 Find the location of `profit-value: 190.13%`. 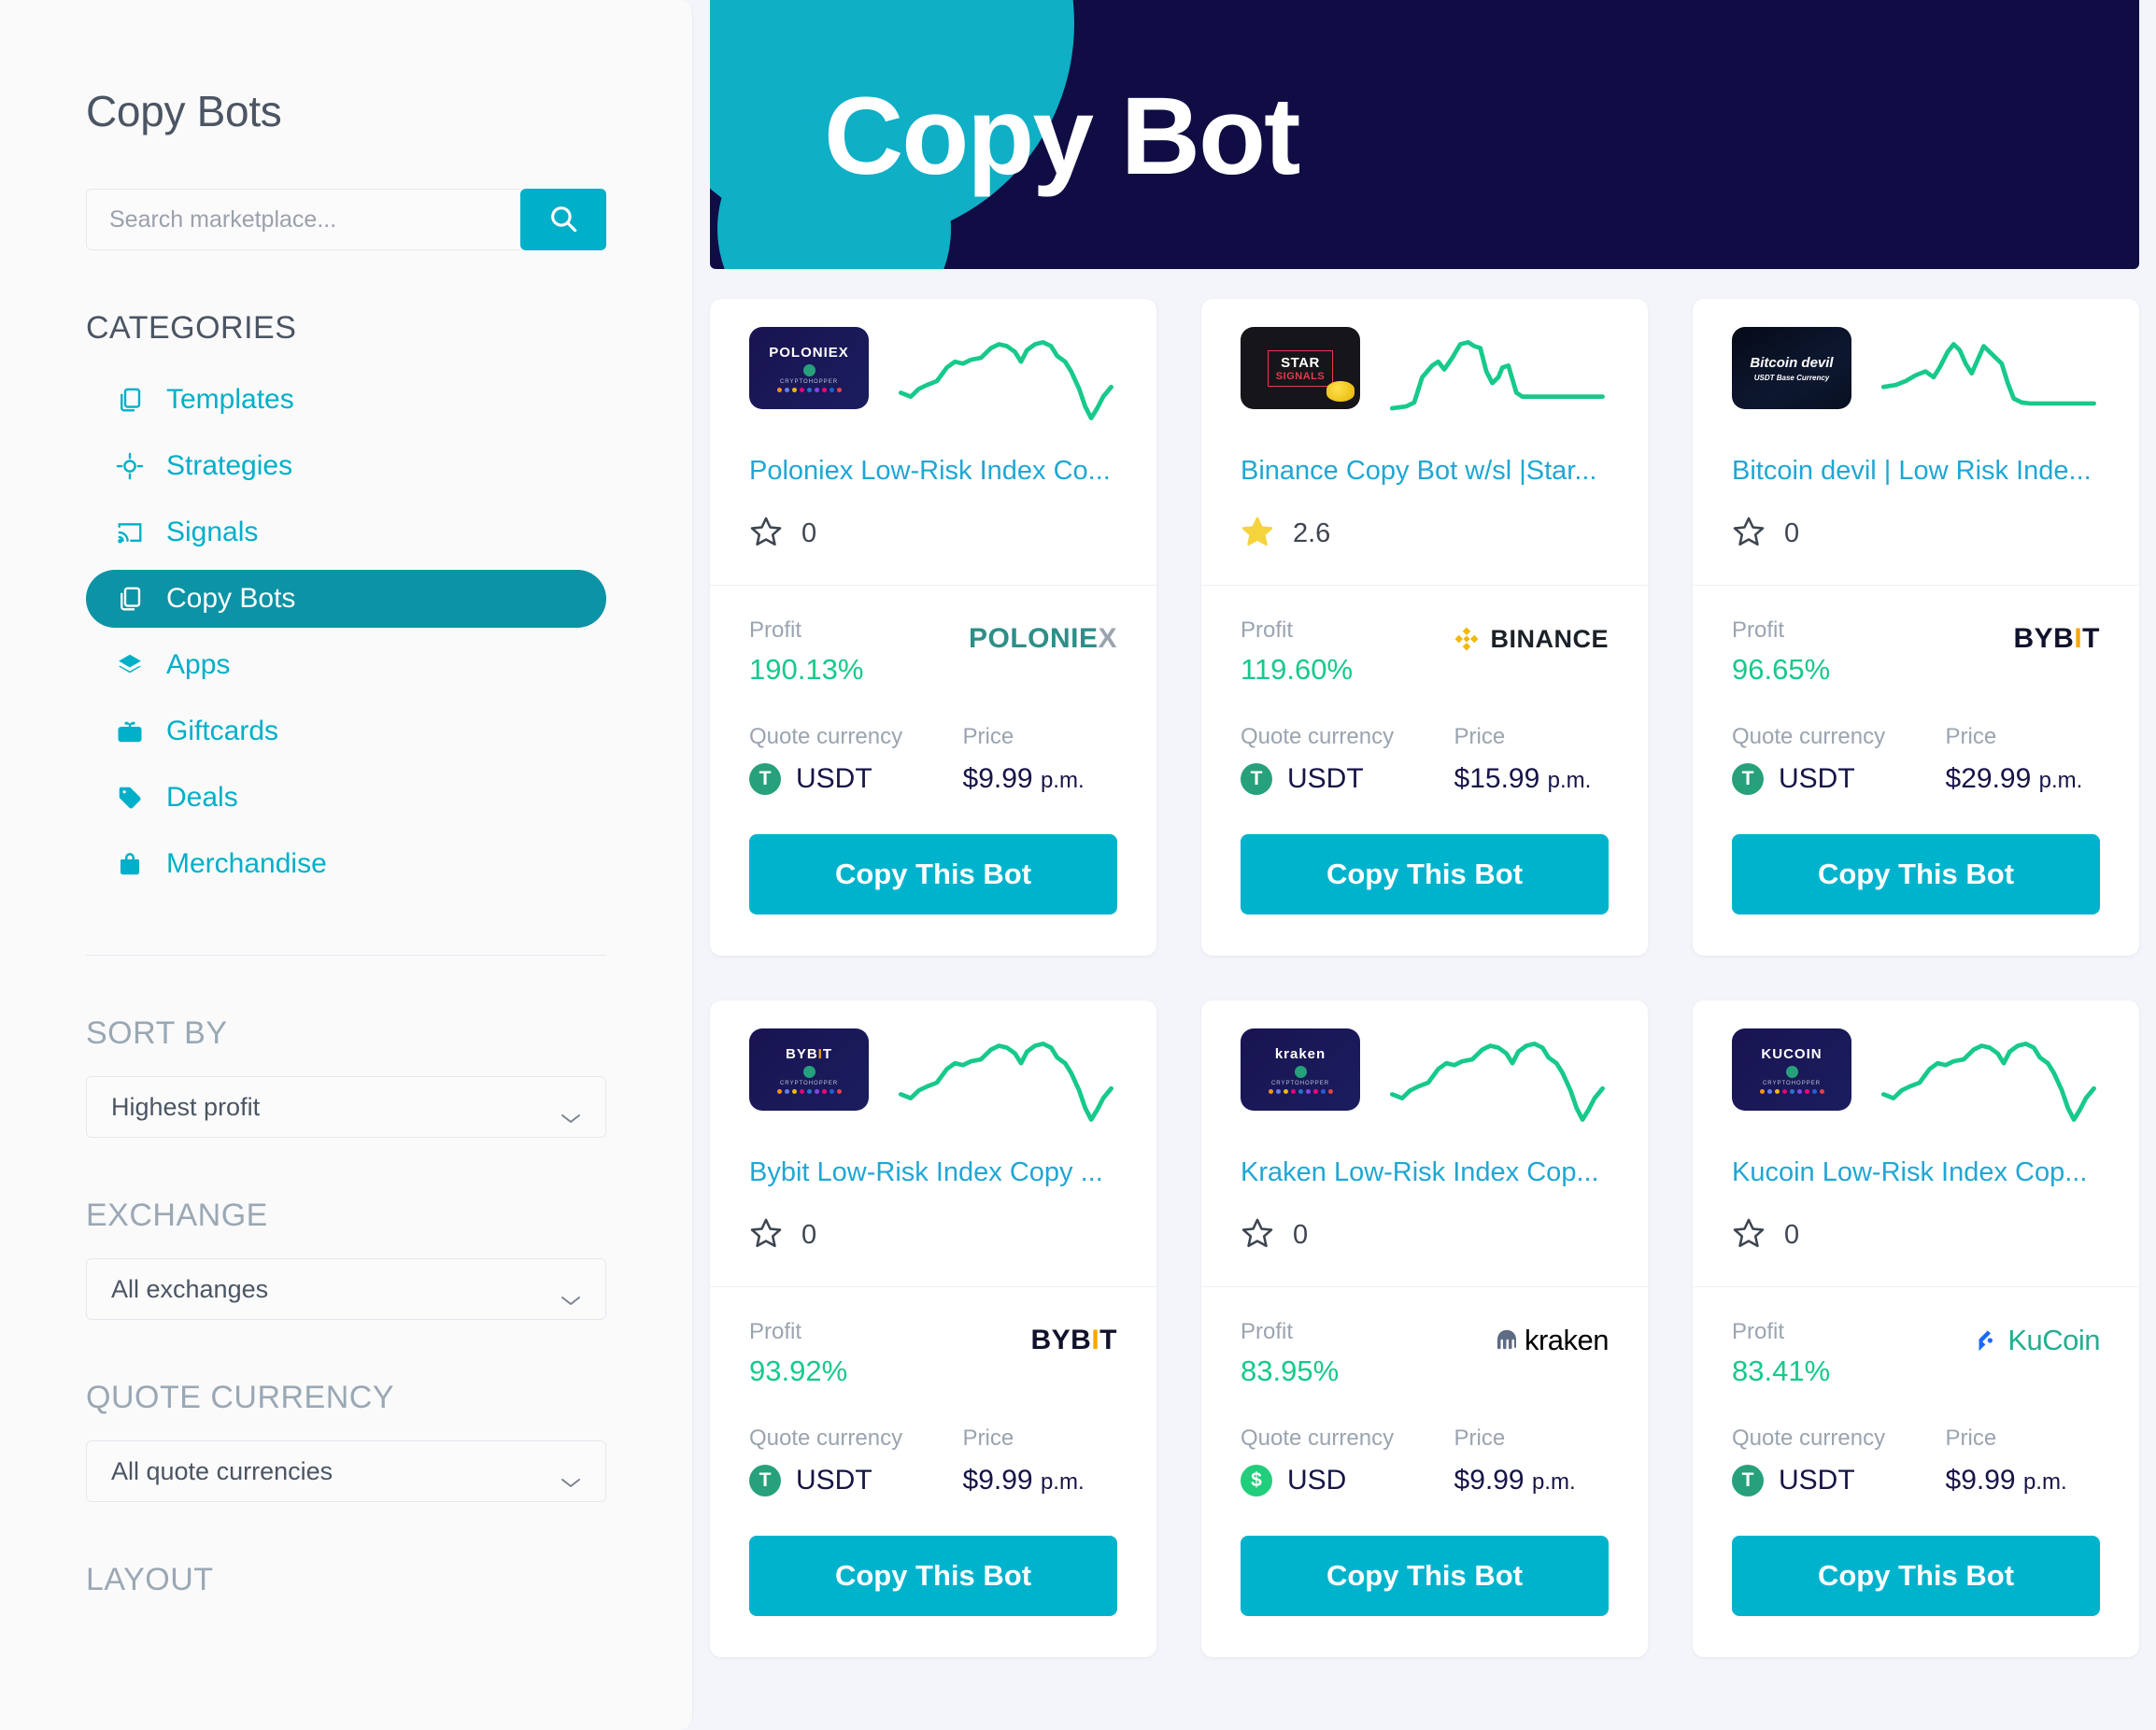

profit-value: 190.13% is located at coordinates (806, 670).